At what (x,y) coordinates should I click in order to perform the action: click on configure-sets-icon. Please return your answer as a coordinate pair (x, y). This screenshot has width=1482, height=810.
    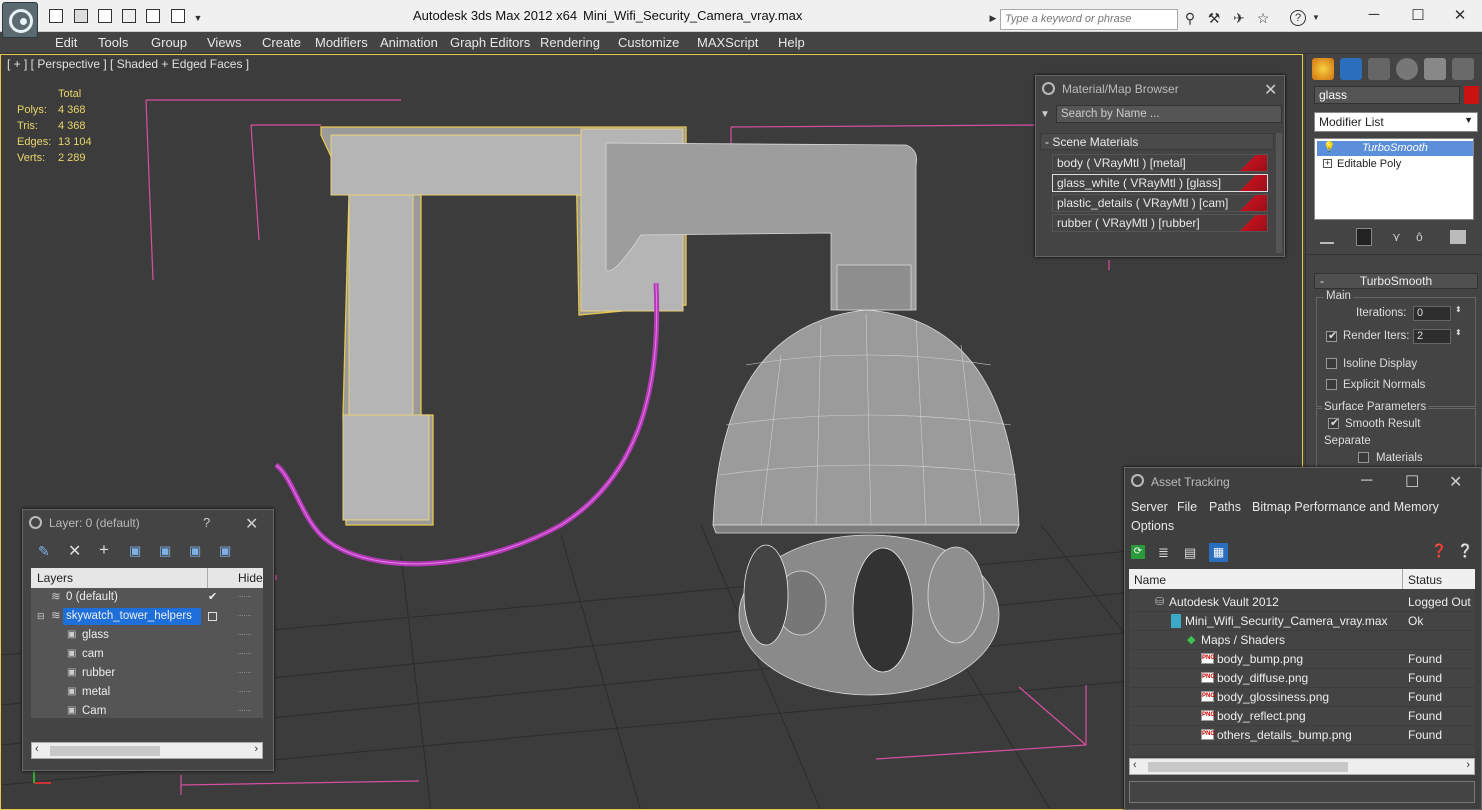
    Looking at the image, I should click on (1458, 237).